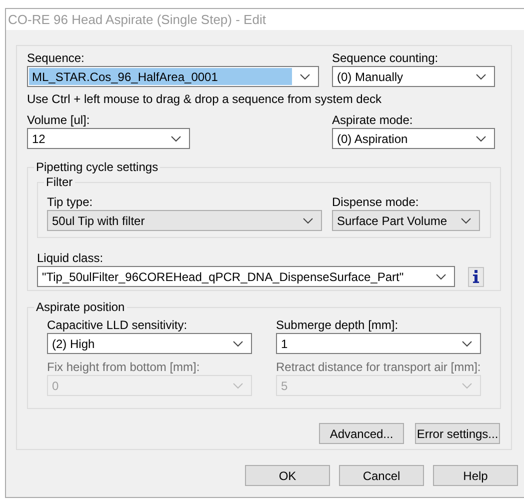  Describe the element at coordinates (80, 307) in the screenshot. I see `group-title: Aspirate position` at that location.